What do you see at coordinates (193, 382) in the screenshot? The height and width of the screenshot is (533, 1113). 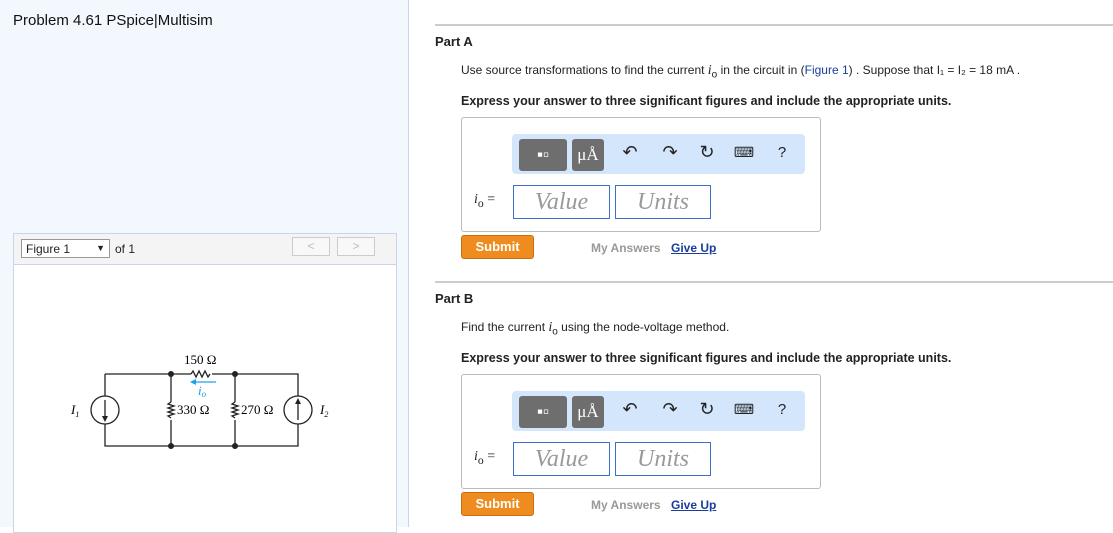 I see `io-arrow-icon` at bounding box center [193, 382].